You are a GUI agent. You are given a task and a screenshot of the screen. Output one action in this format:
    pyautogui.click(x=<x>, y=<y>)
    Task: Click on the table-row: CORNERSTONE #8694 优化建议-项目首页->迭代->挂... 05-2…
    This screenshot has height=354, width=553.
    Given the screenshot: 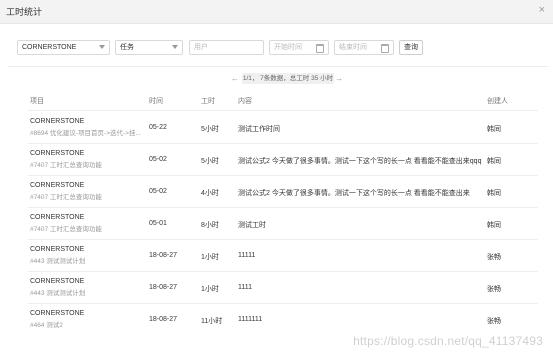 What is the action you would take?
    pyautogui.click(x=276, y=128)
    